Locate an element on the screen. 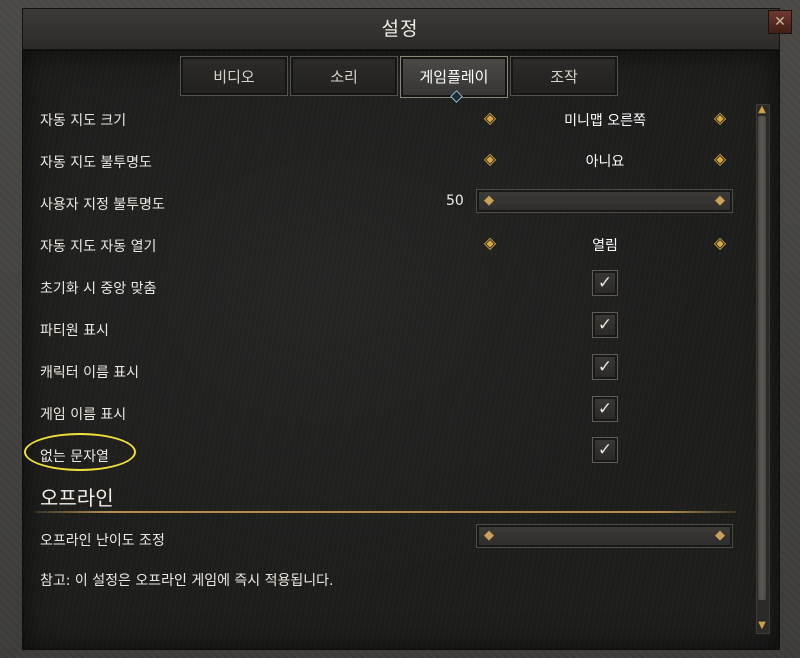 Image resolution: width=800 pixels, height=658 pixels. show-party-checkbox: ✓ is located at coordinates (605, 325).